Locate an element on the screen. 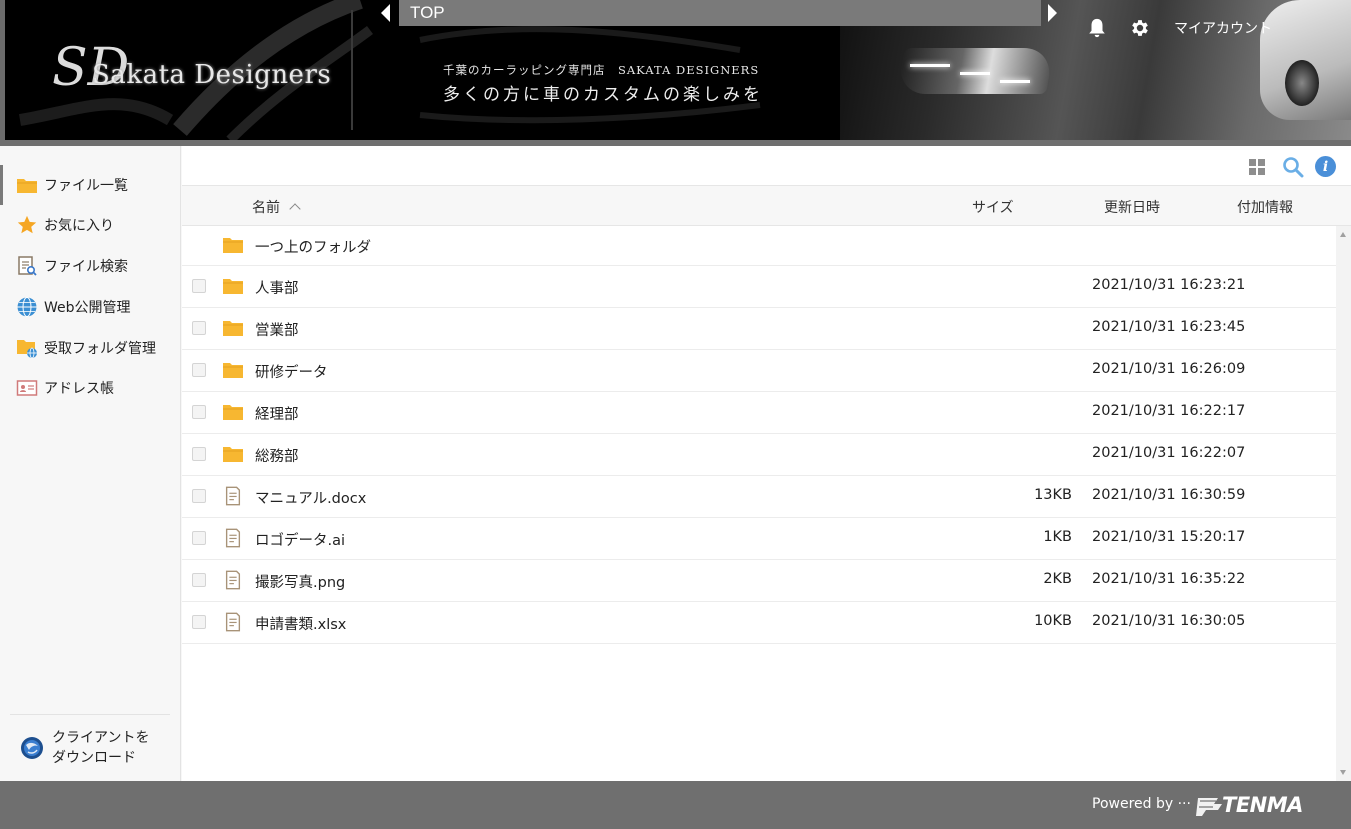 This screenshot has width=1351, height=829. tenma-brand-text: TENMA is located at coordinates (1262, 805).